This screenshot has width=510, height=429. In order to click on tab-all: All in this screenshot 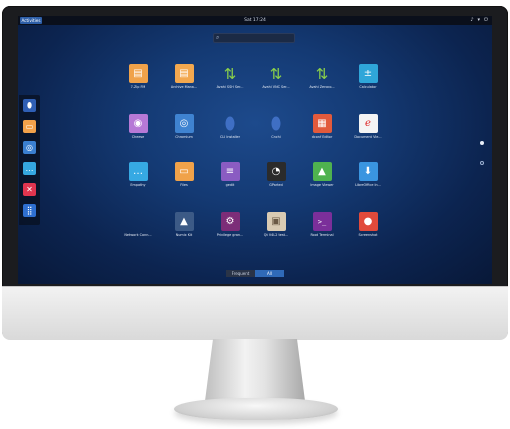, I will do `click(269, 273)`.